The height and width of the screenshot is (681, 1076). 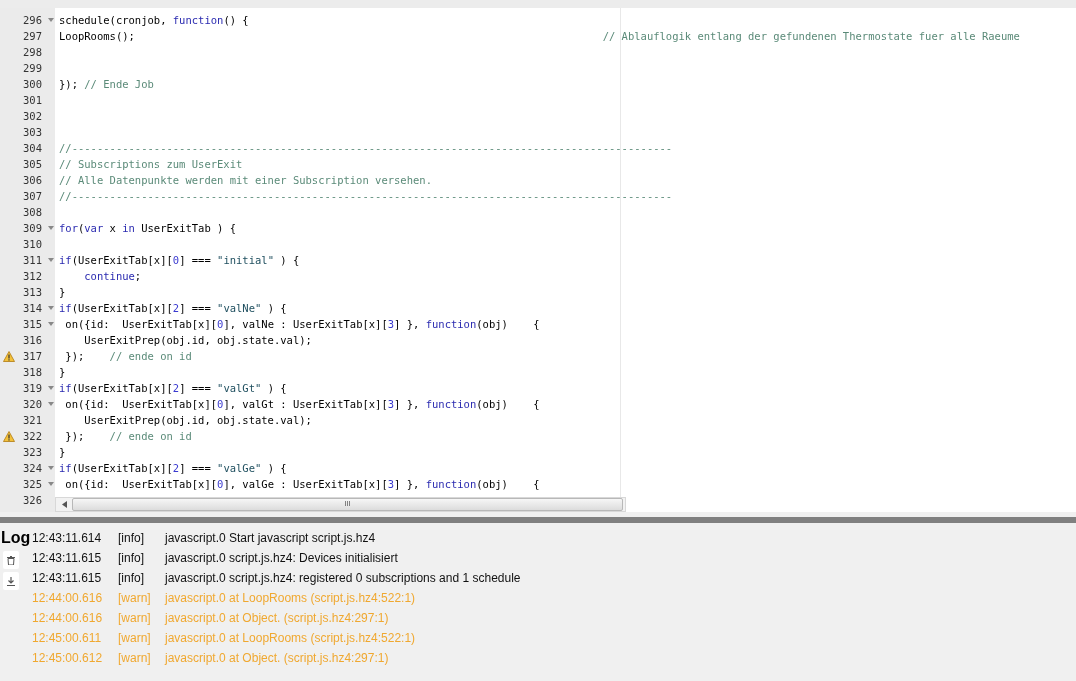 I want to click on line-number: 311, so click(x=32, y=260).